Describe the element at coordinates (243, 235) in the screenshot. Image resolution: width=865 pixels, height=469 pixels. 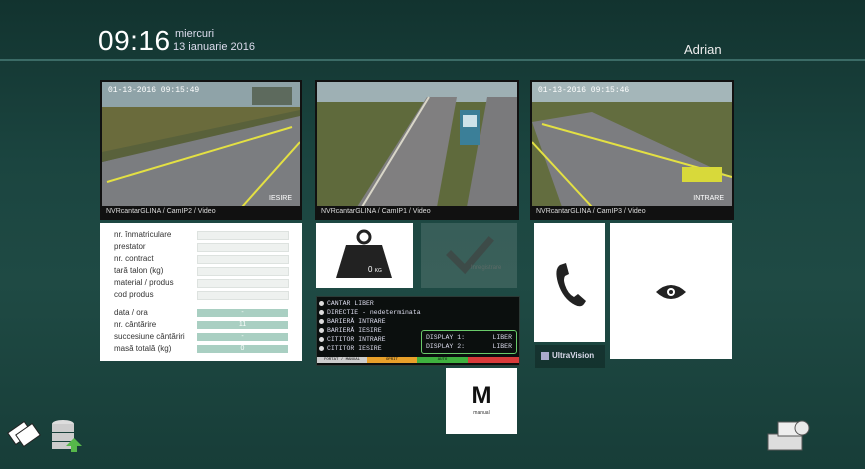
I see `registration-input` at that location.